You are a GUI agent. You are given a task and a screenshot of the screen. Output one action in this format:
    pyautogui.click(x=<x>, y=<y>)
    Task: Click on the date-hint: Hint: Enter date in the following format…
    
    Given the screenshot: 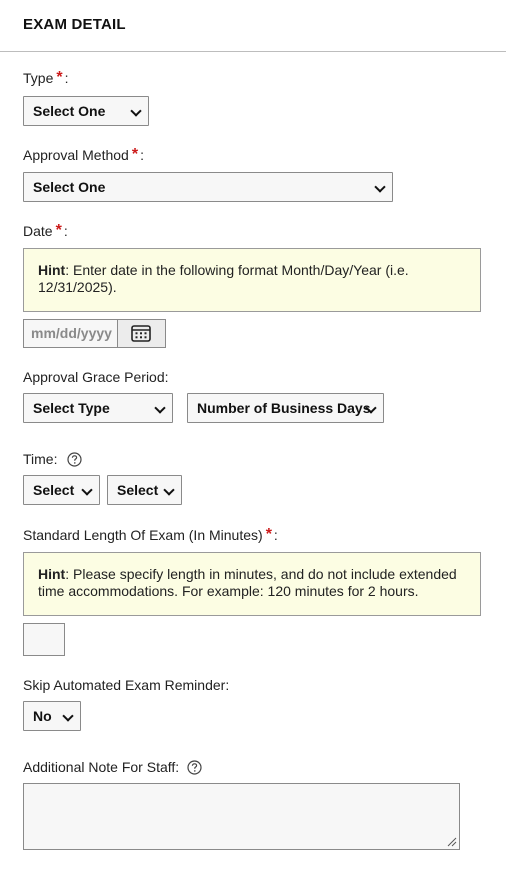 What is the action you would take?
    pyautogui.click(x=252, y=280)
    